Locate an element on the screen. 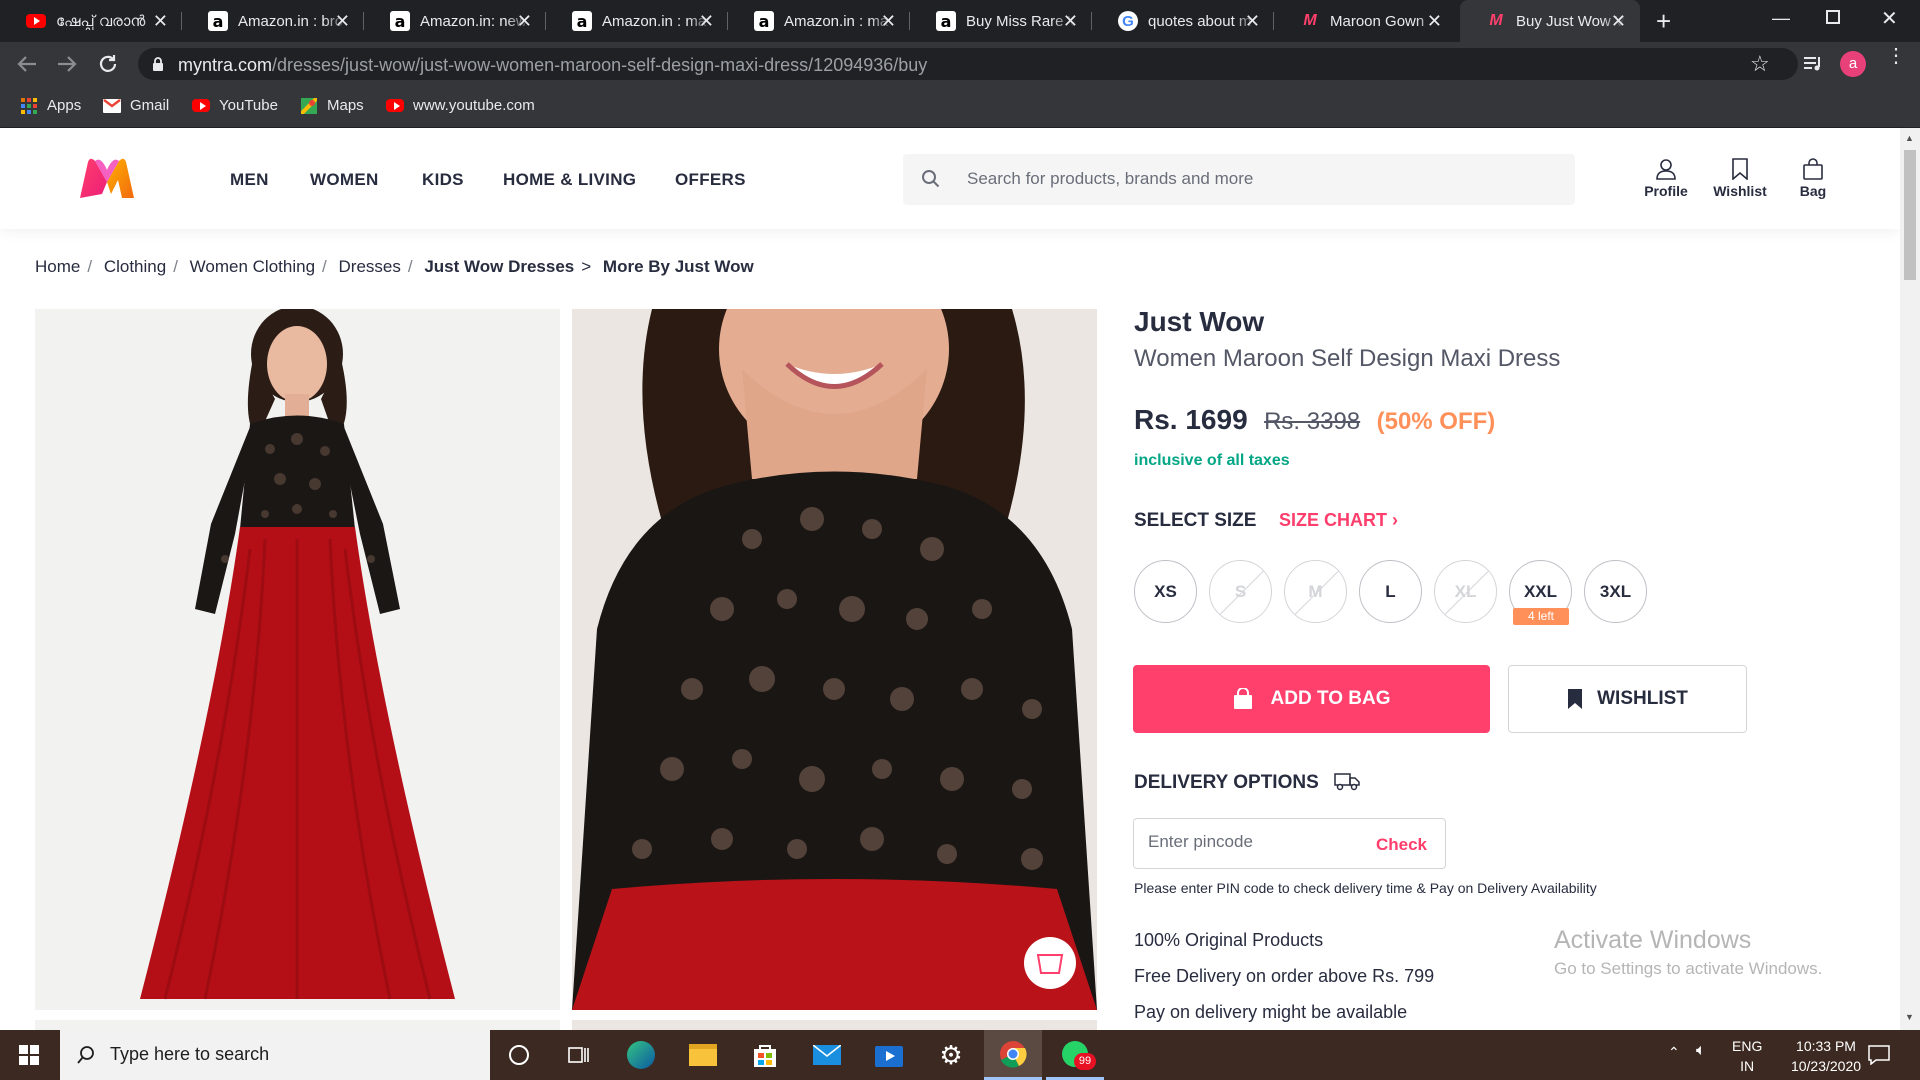  size-button-xl: XL is located at coordinates (1465, 591).